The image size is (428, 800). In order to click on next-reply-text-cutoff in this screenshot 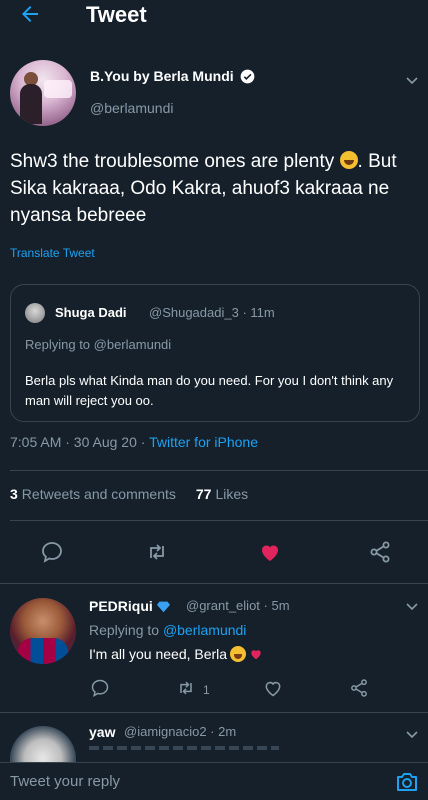, I will do `click(184, 748)`.